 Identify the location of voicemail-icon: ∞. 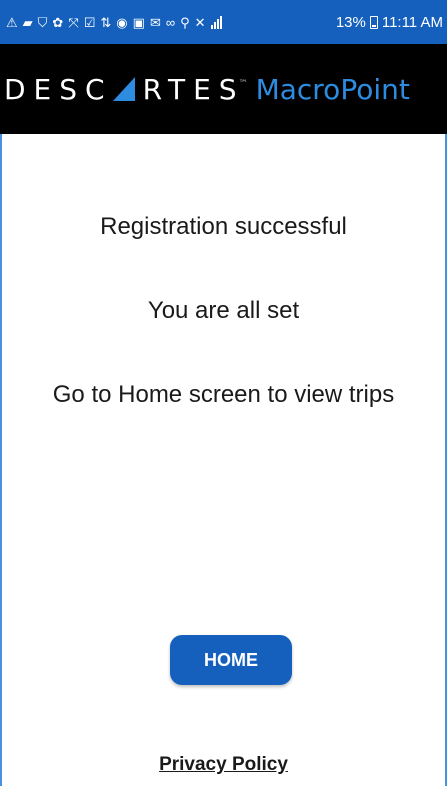
(170, 22).